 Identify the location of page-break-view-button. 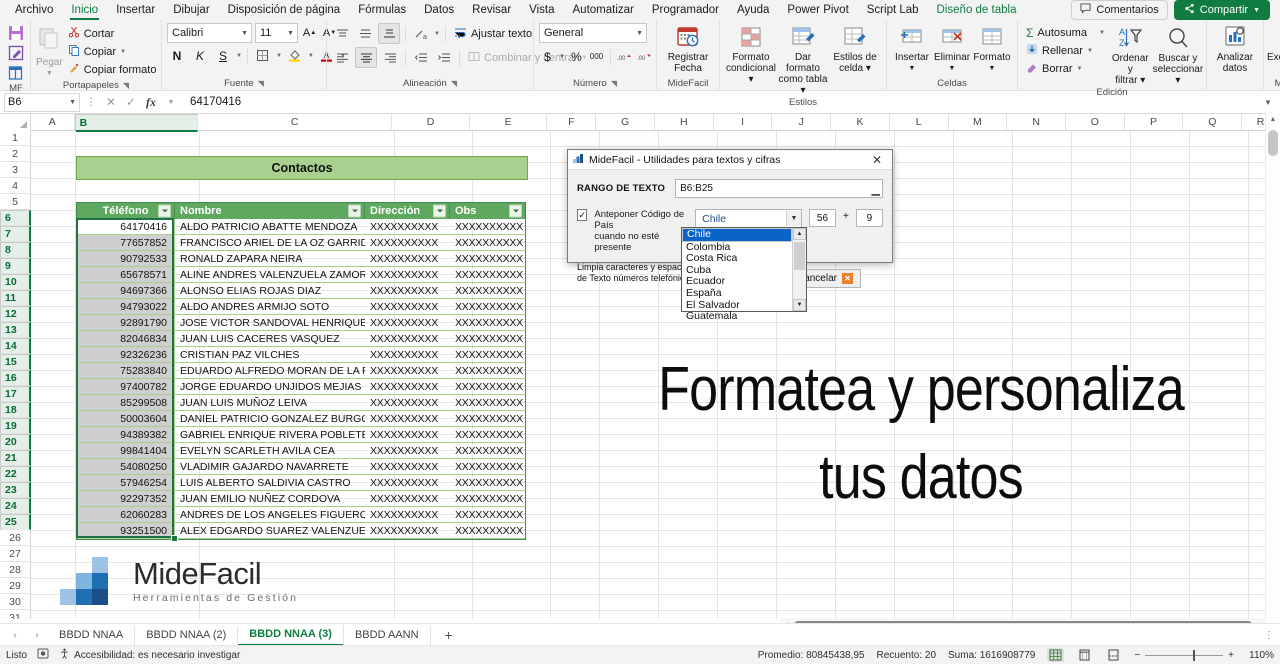
(1113, 655).